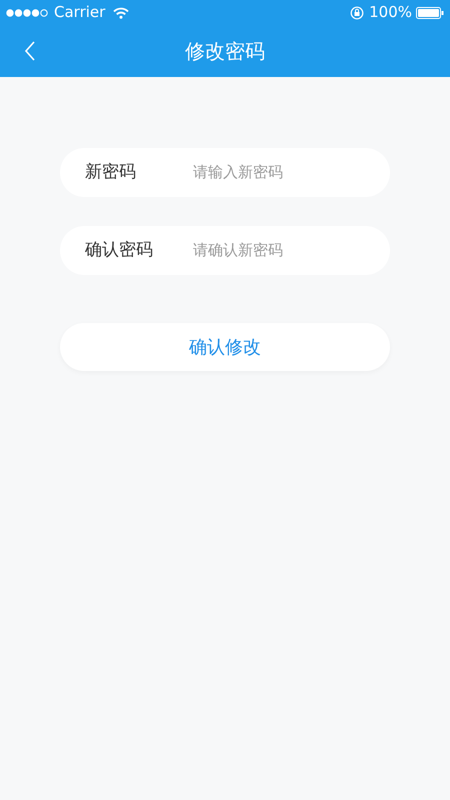 The width and height of the screenshot is (450, 800). I want to click on battery-percentage: 100%, so click(390, 13).